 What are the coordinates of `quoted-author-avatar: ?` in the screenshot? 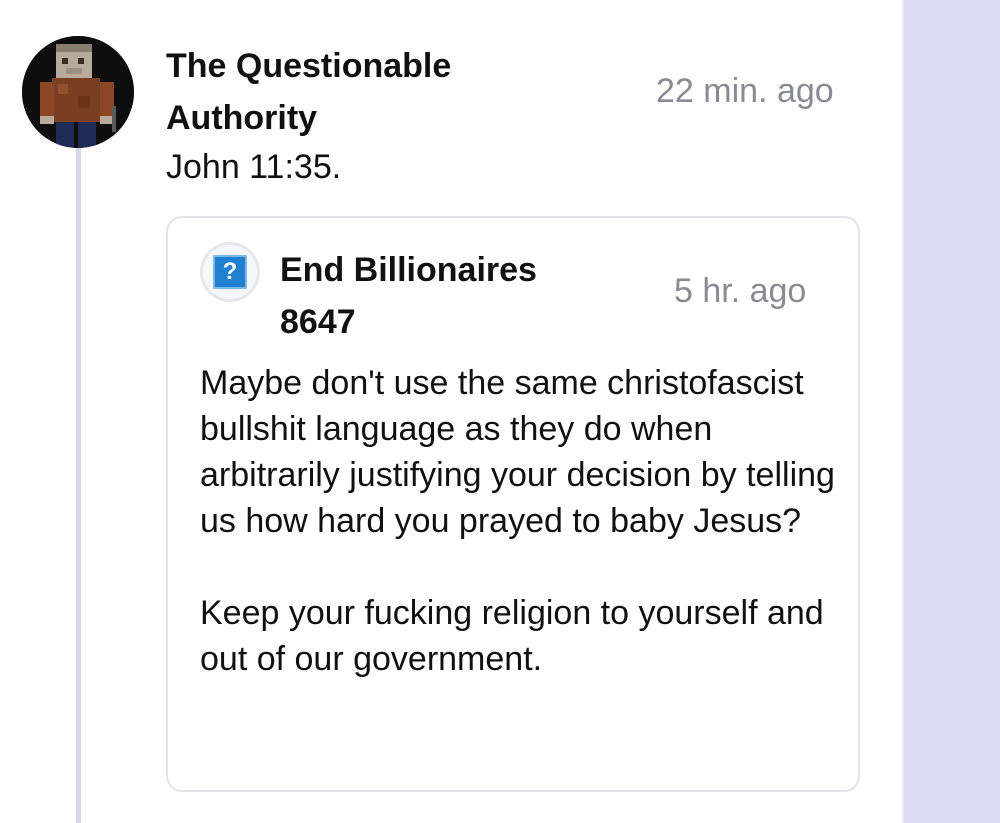 It's located at (230, 272).